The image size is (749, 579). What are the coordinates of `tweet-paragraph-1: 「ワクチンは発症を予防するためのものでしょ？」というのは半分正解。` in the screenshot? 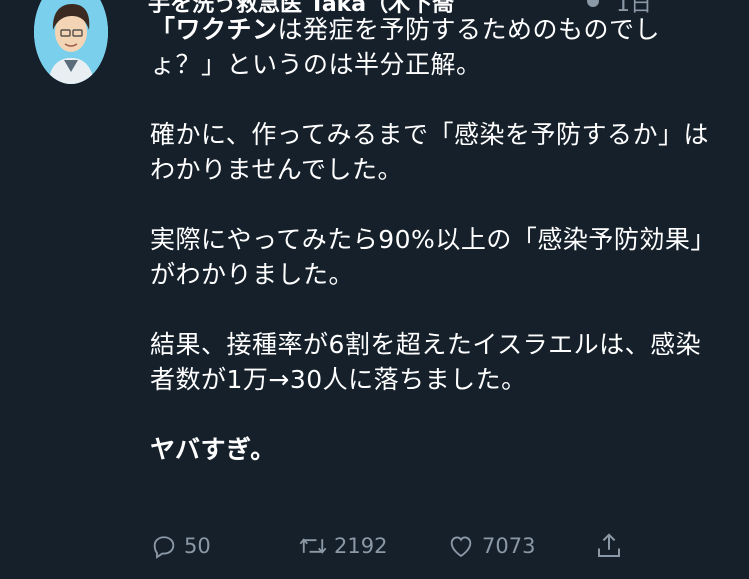 It's located at (430, 47).